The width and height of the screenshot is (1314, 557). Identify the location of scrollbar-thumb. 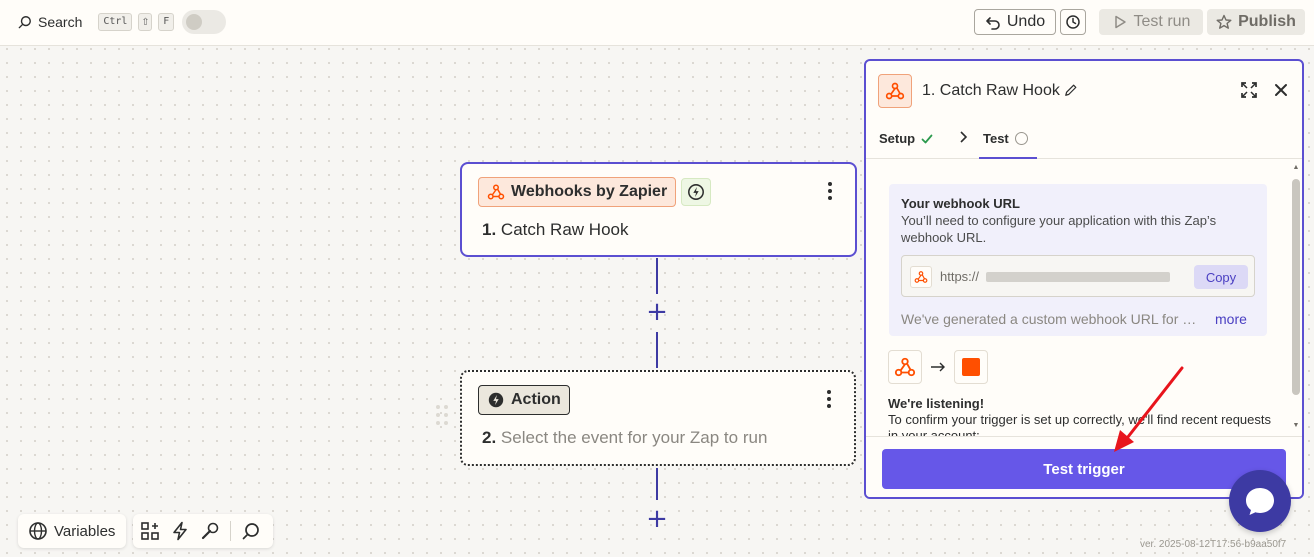
(1296, 287).